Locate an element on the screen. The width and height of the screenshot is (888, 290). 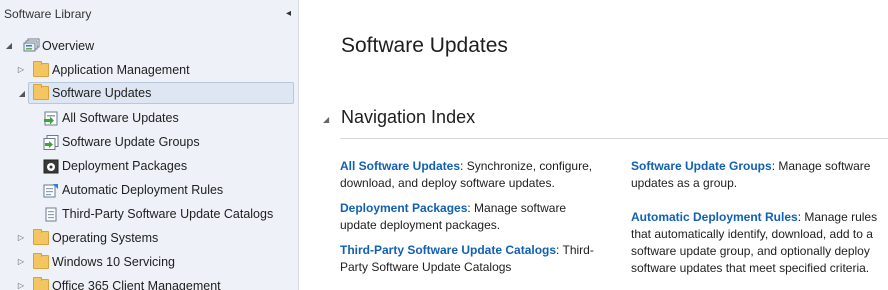
tree-item-label: Automatic Deployment Rules is located at coordinates (143, 190).